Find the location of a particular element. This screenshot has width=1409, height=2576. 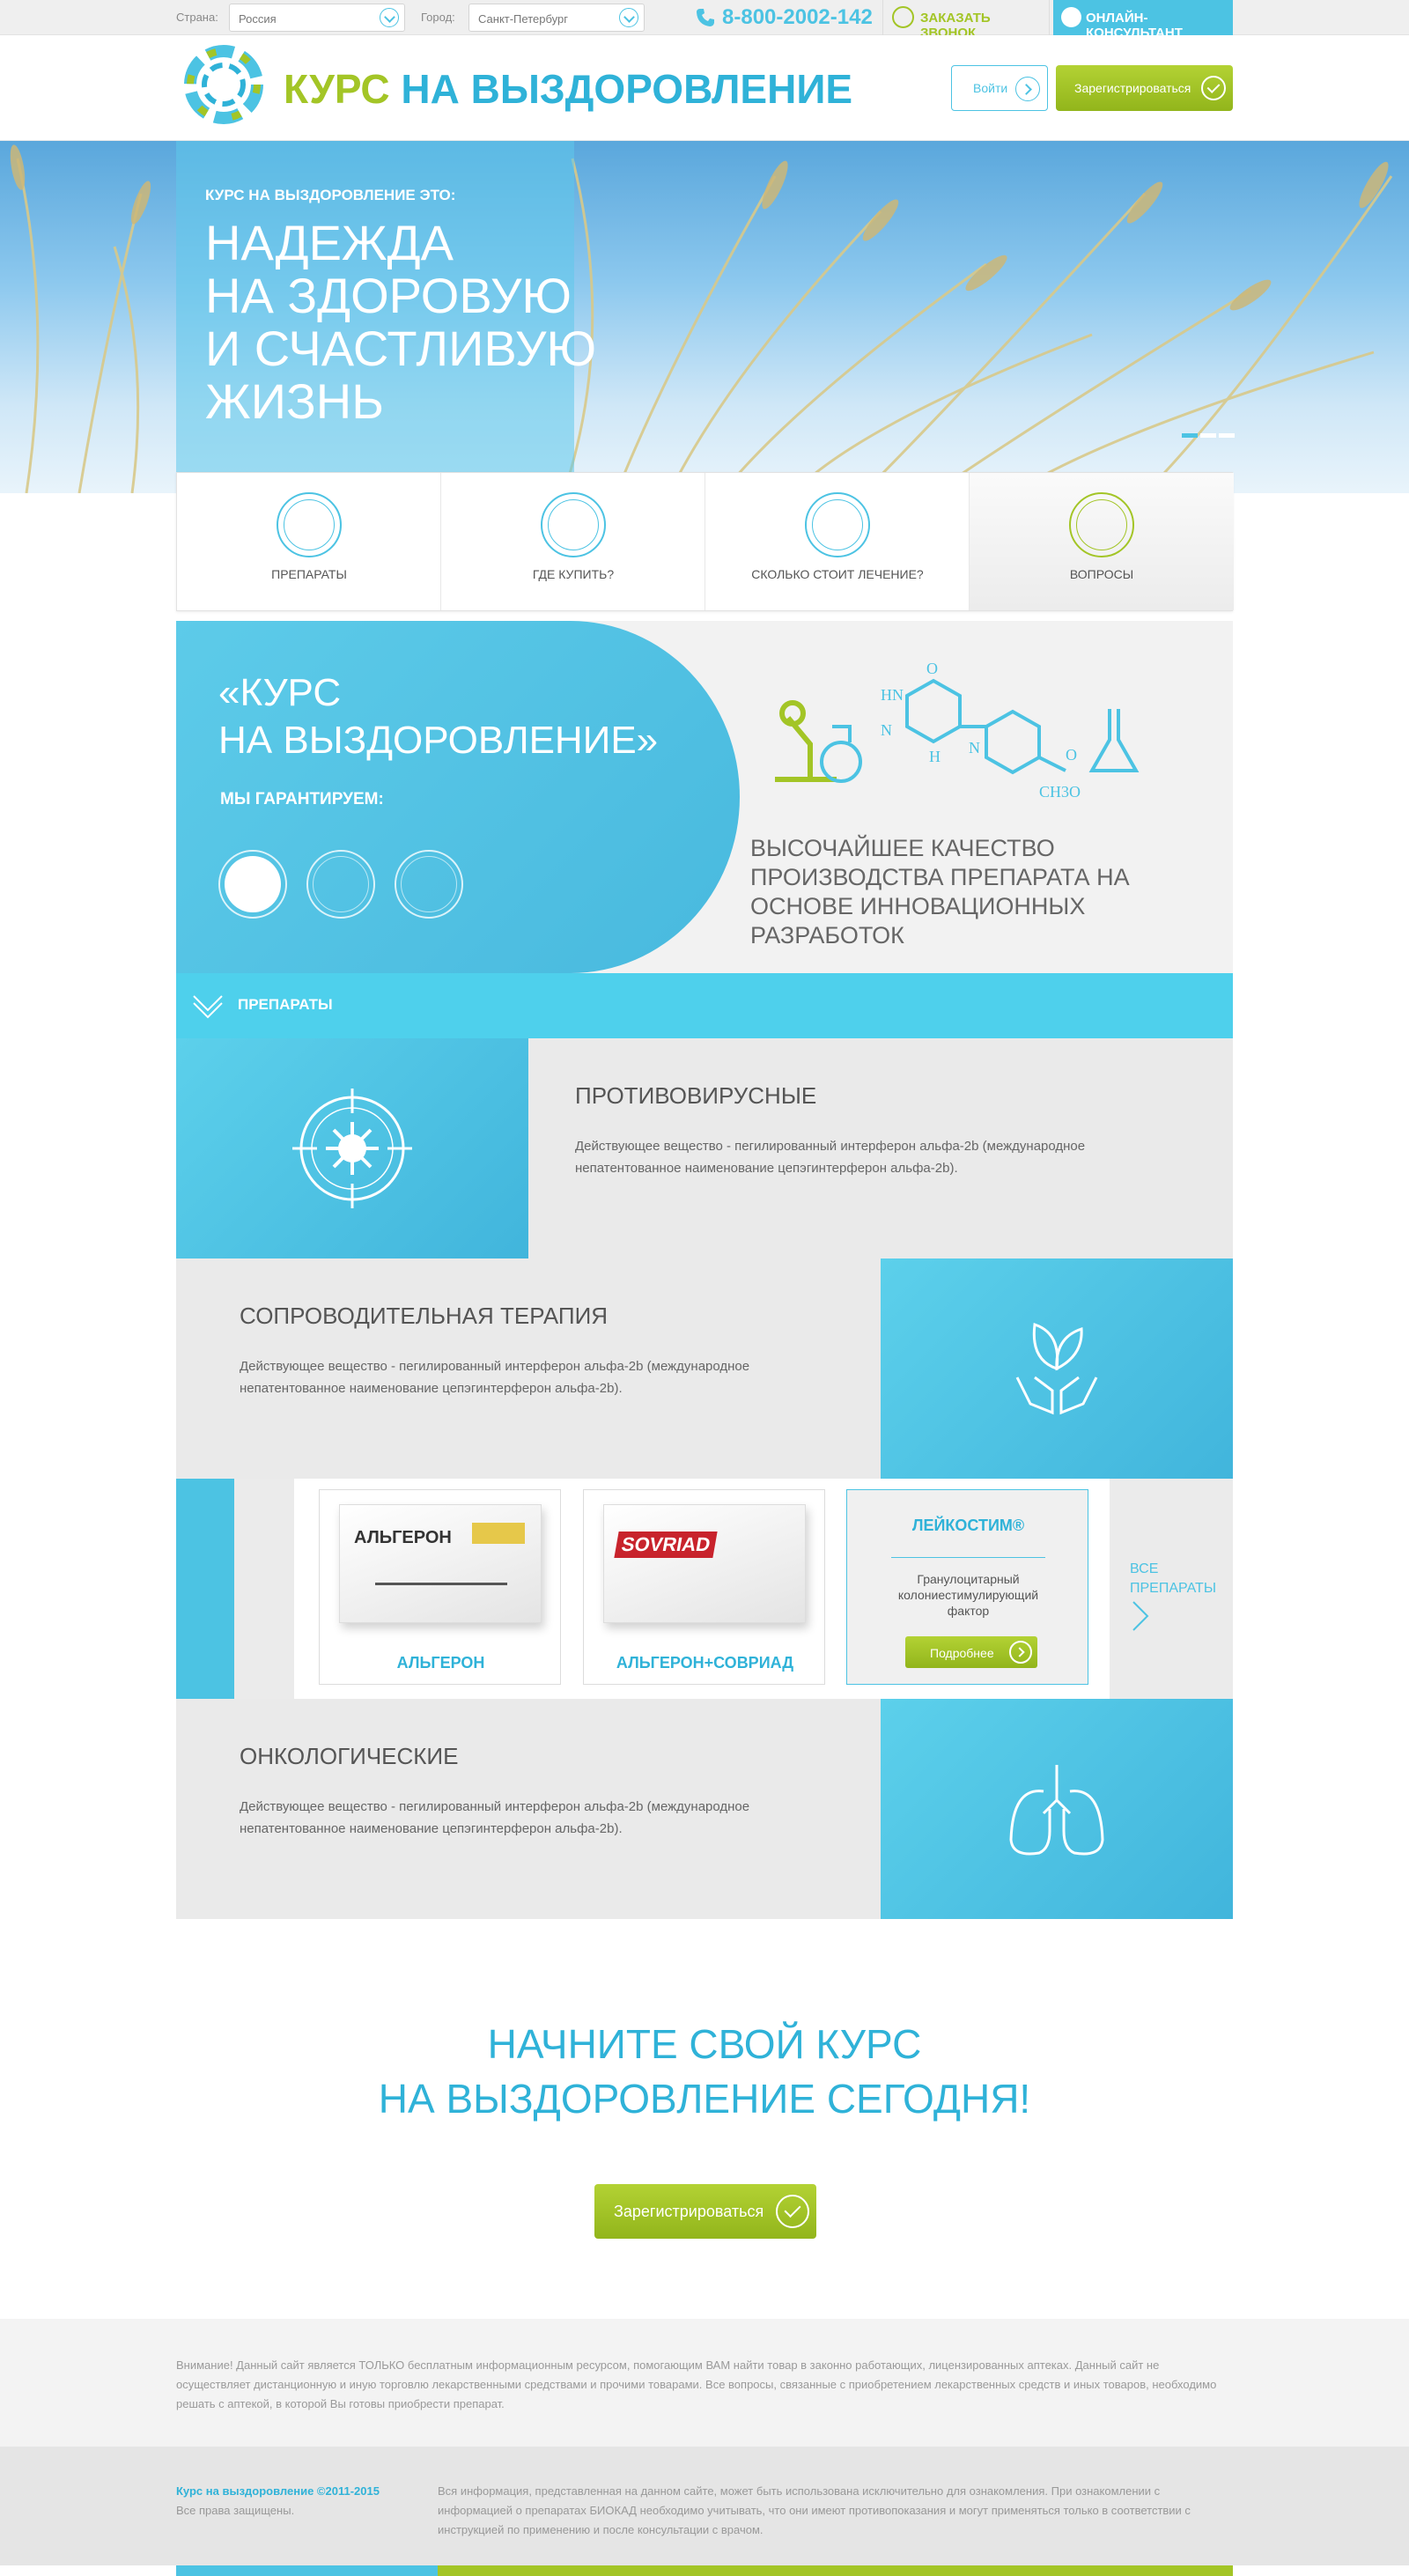

logo-word-green: КУРС is located at coordinates (337, 89).